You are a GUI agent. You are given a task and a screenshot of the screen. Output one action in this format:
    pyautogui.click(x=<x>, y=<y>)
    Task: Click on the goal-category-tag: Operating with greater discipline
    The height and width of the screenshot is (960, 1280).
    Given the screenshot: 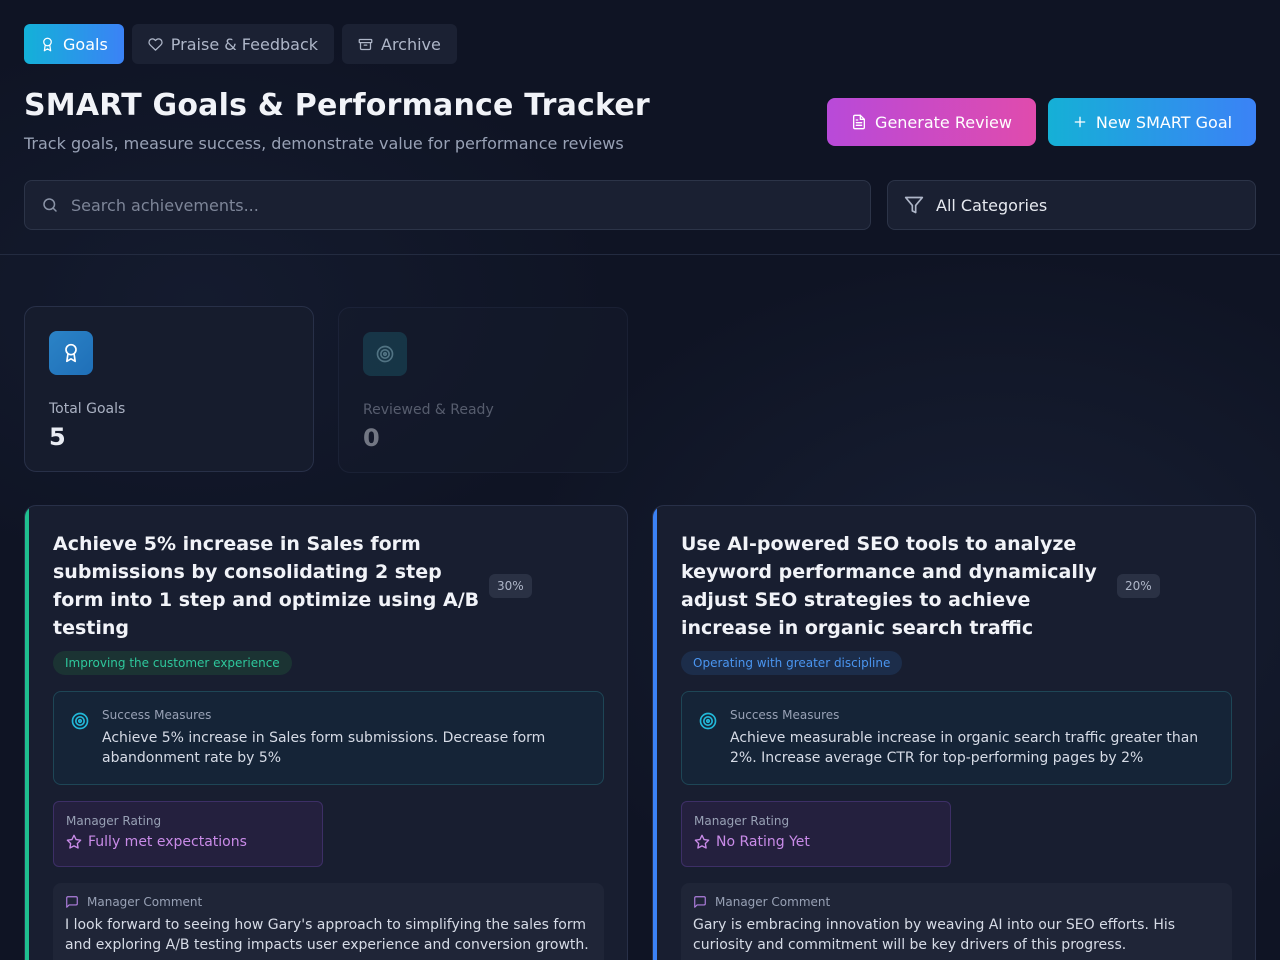 What is the action you would take?
    pyautogui.click(x=792, y=663)
    